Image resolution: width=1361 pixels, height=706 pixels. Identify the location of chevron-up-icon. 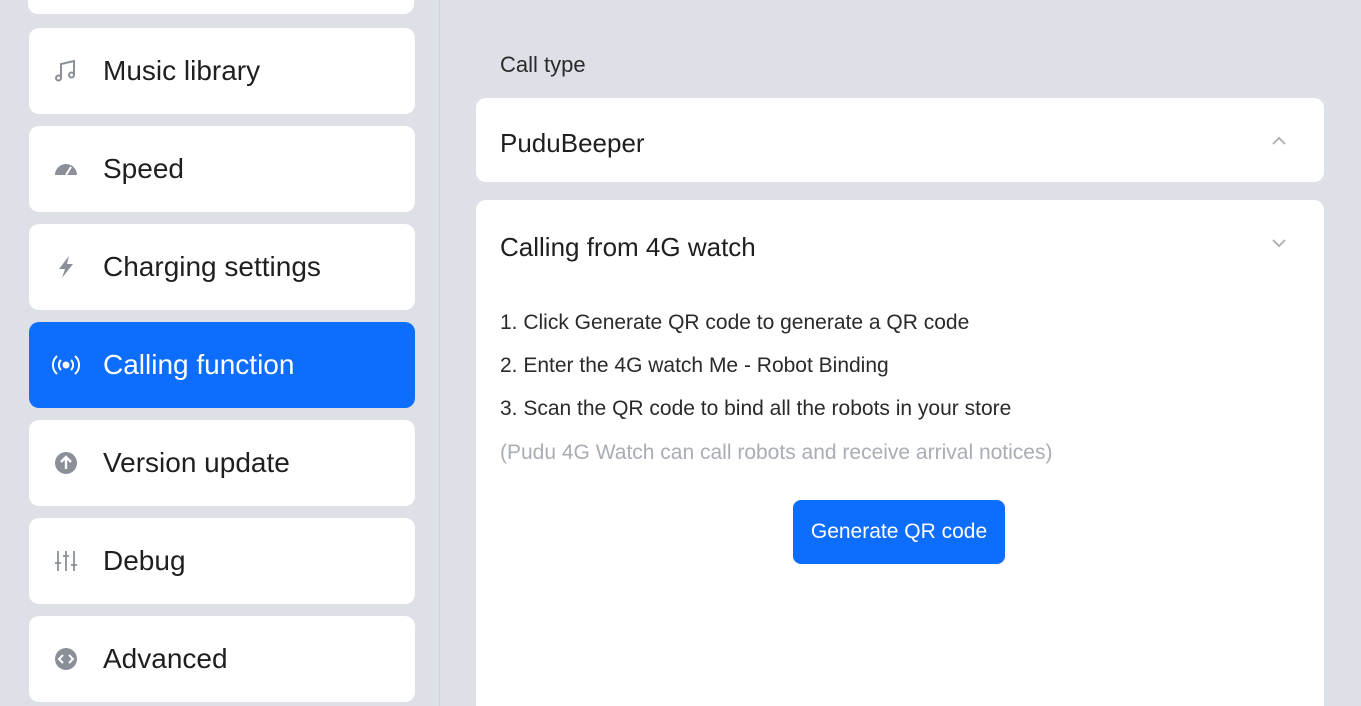
(1279, 141).